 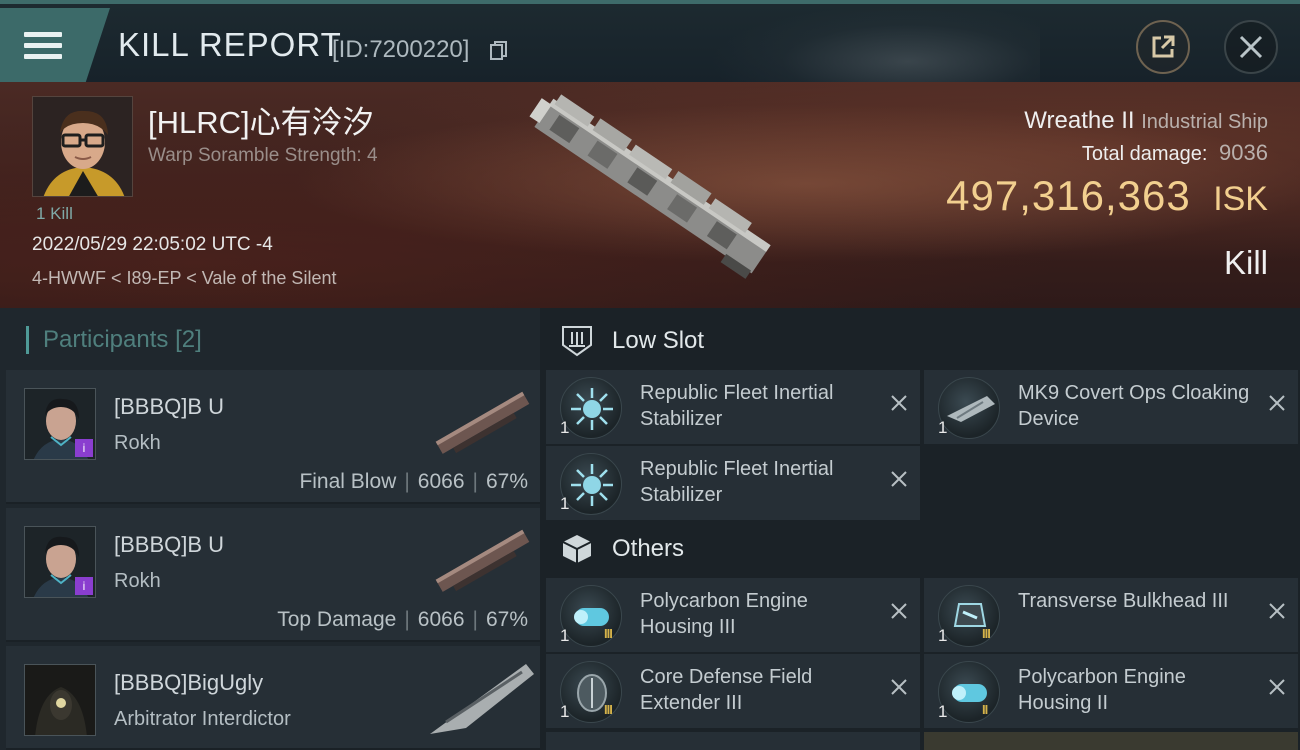 What do you see at coordinates (273, 437) in the screenshot?
I see `participant-row: i [BBBQ]B U Rokh Final Blow | 6066 | 67%` at bounding box center [273, 437].